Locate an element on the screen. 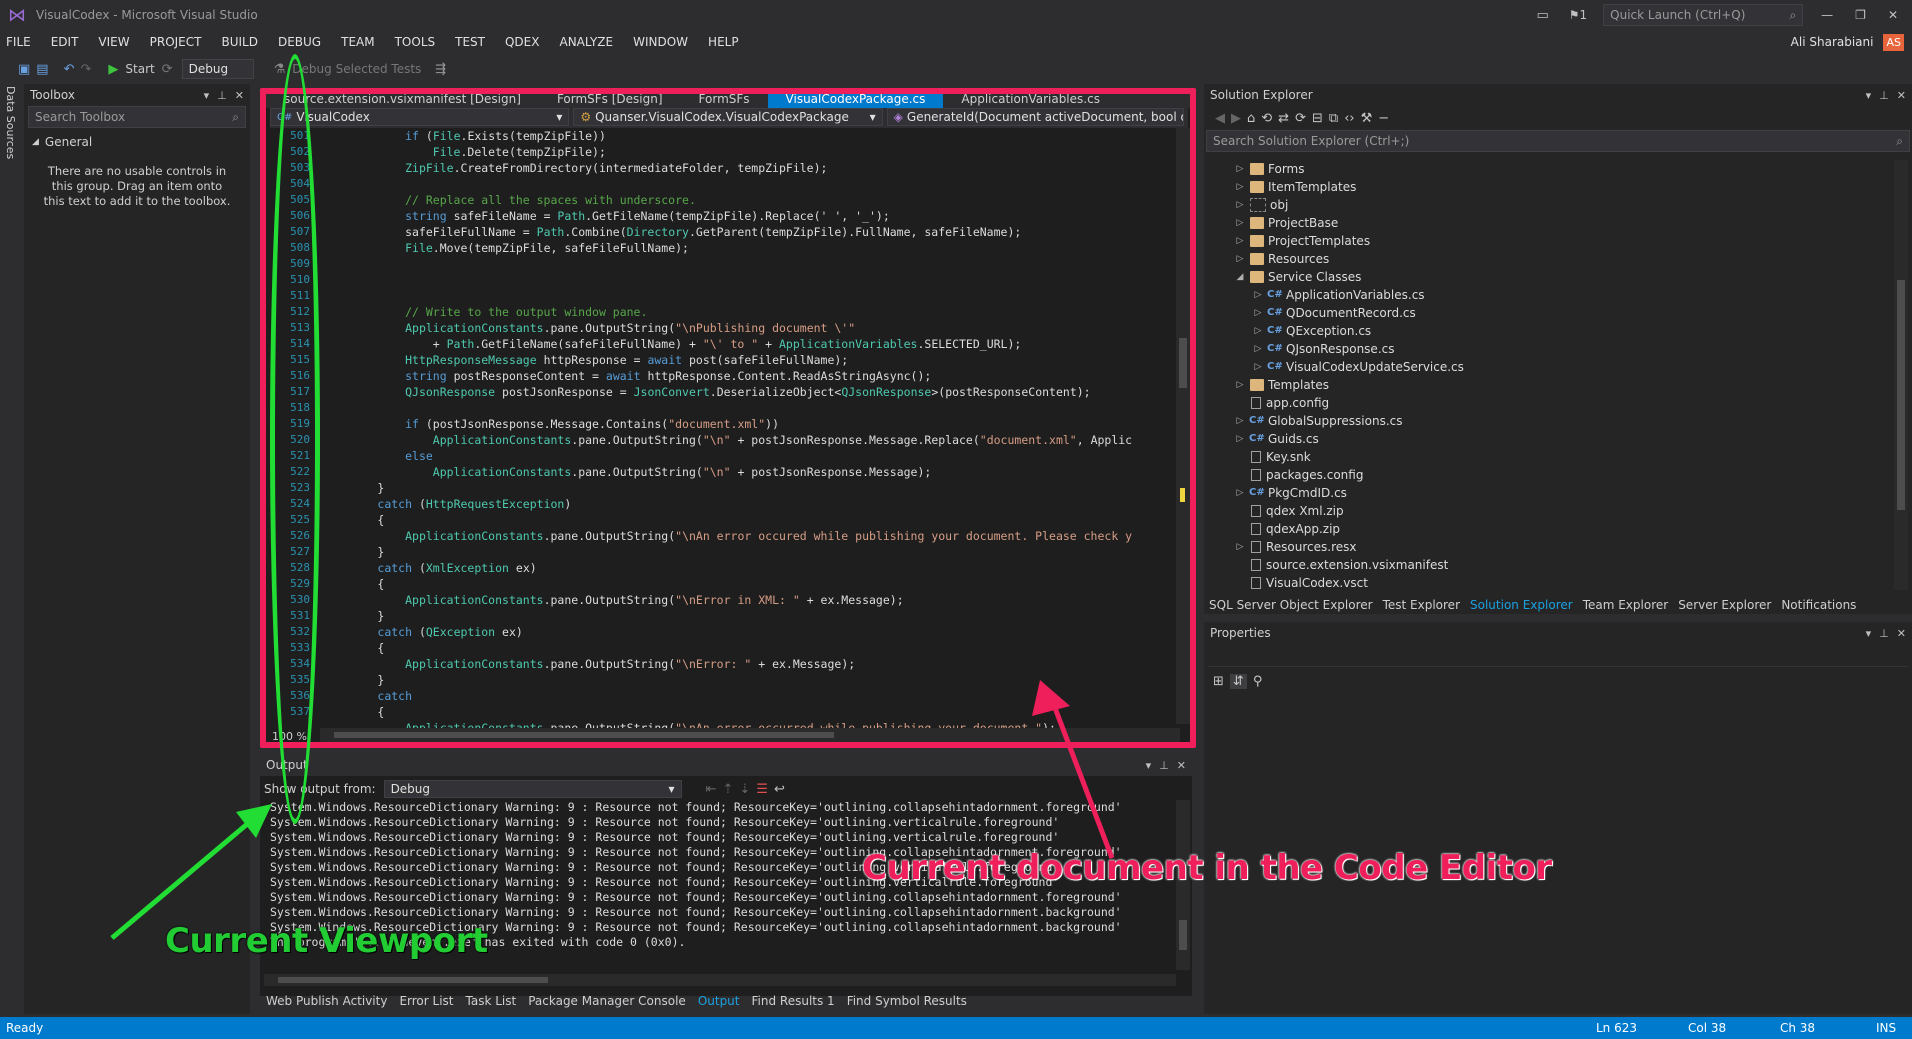 This screenshot has width=1912, height=1039. tree-item: qdex Xml.zip is located at coordinates (1573, 511).